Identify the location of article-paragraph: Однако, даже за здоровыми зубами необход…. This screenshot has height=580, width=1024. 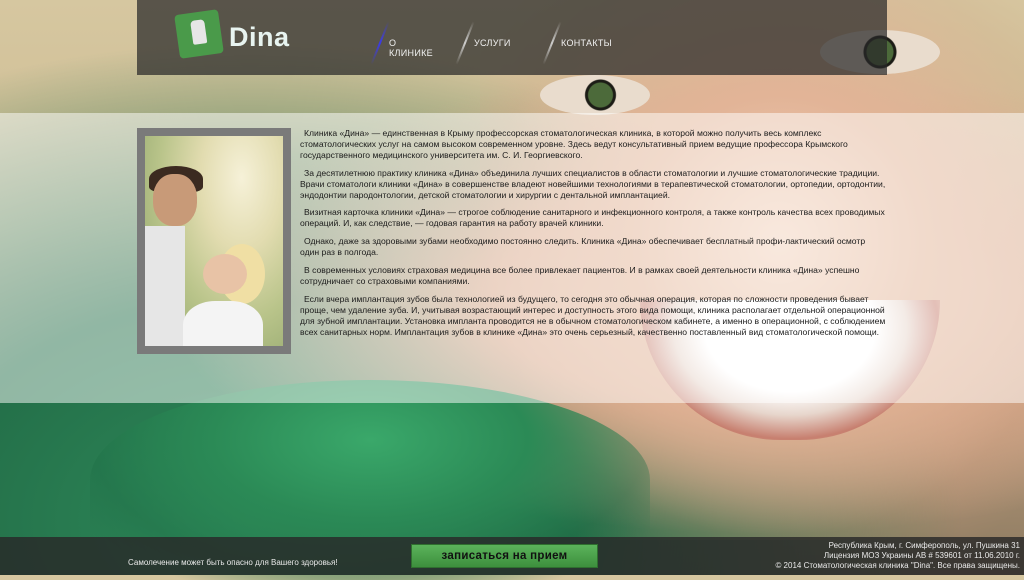
(583, 247).